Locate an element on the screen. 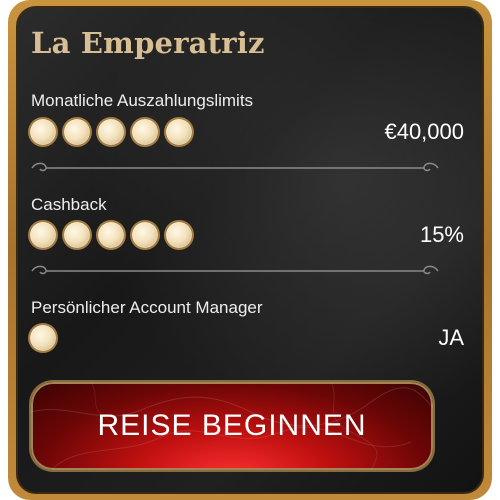 The image size is (500, 500). row-label-cashback: Cashback is located at coordinates (69, 204).